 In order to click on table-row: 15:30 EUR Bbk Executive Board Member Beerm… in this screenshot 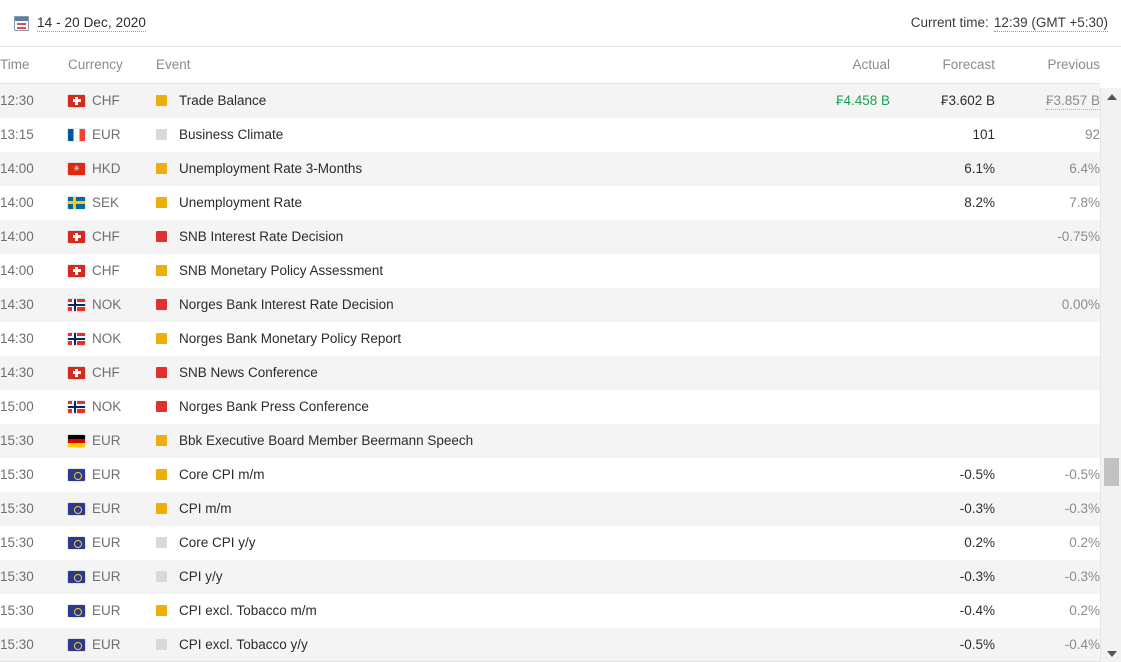, I will do `click(550, 440)`.